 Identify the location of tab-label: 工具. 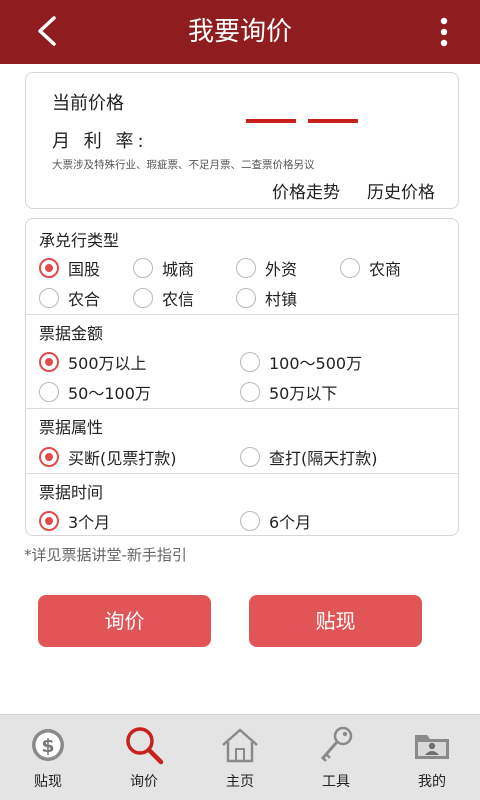
(336, 782).